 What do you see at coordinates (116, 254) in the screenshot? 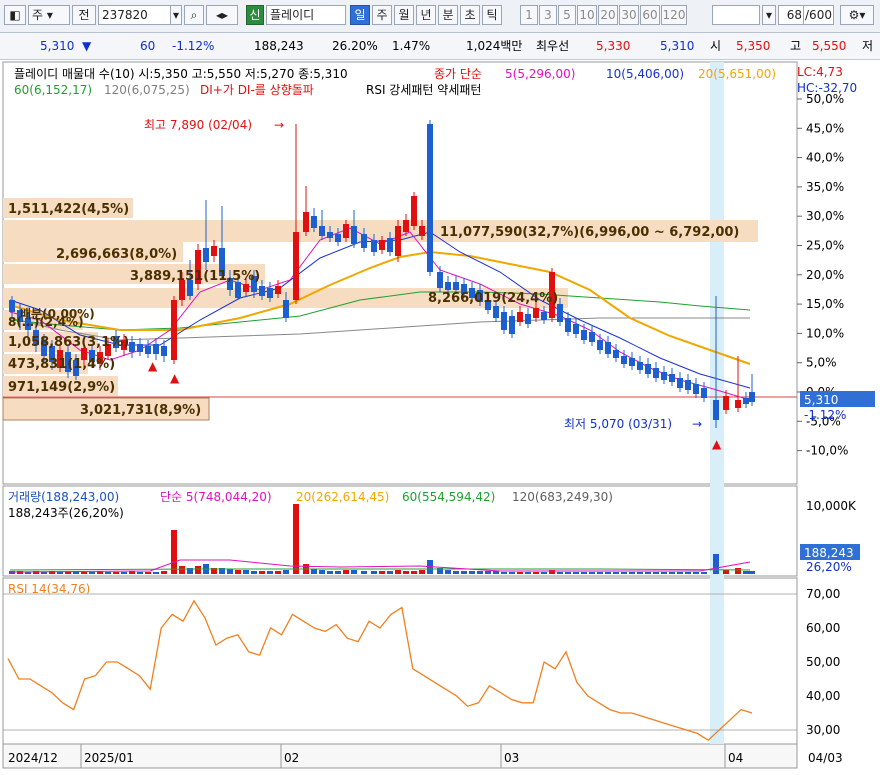
I see `profile-label: 2,696,663(8,0%)` at bounding box center [116, 254].